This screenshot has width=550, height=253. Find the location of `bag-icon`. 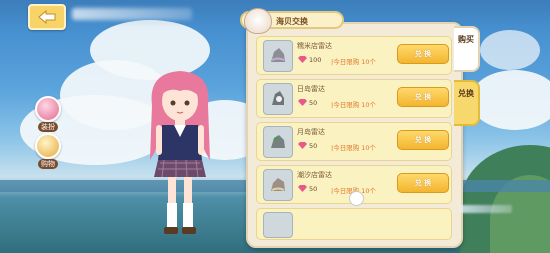

bag-icon is located at coordinates (48, 146).